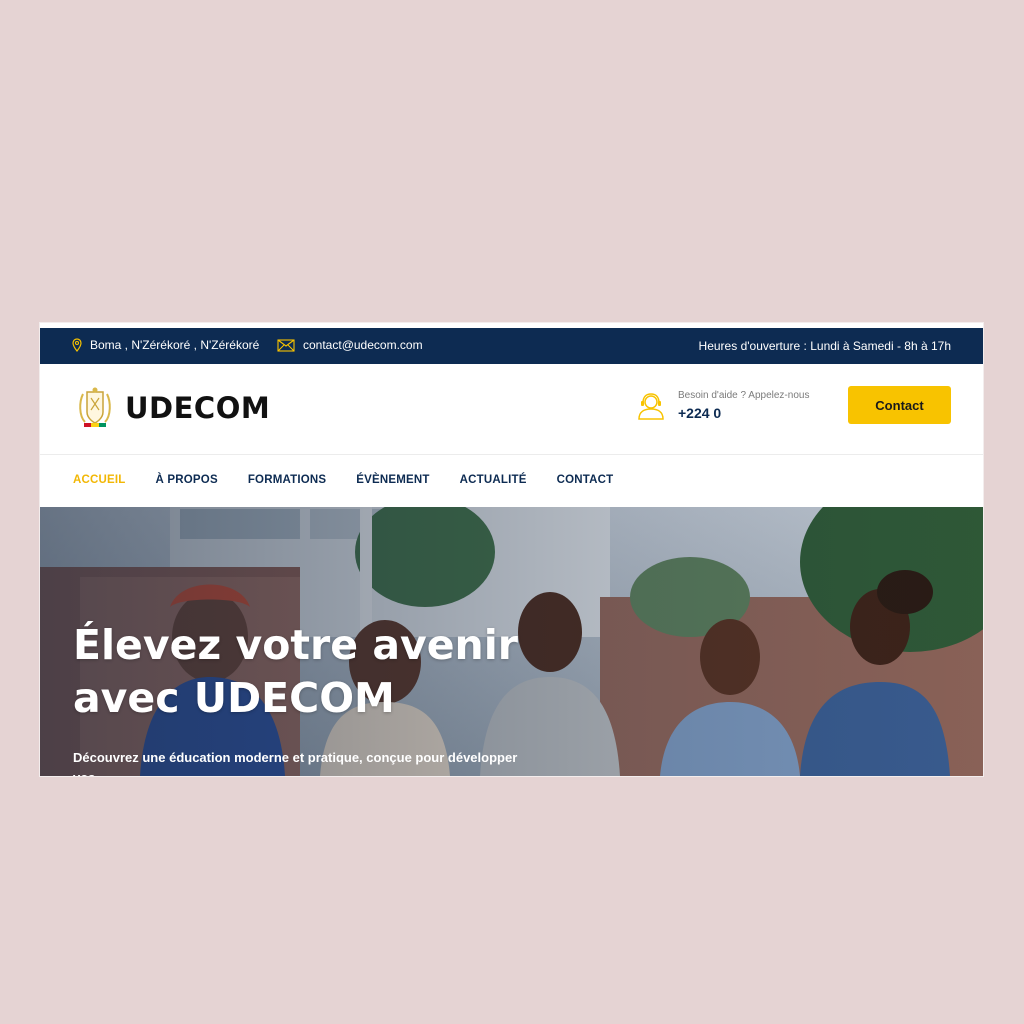 The width and height of the screenshot is (1024, 1024). Describe the element at coordinates (744, 395) in the screenshot. I see `help-label: Besoin d'aide ? Appelez-nous` at that location.